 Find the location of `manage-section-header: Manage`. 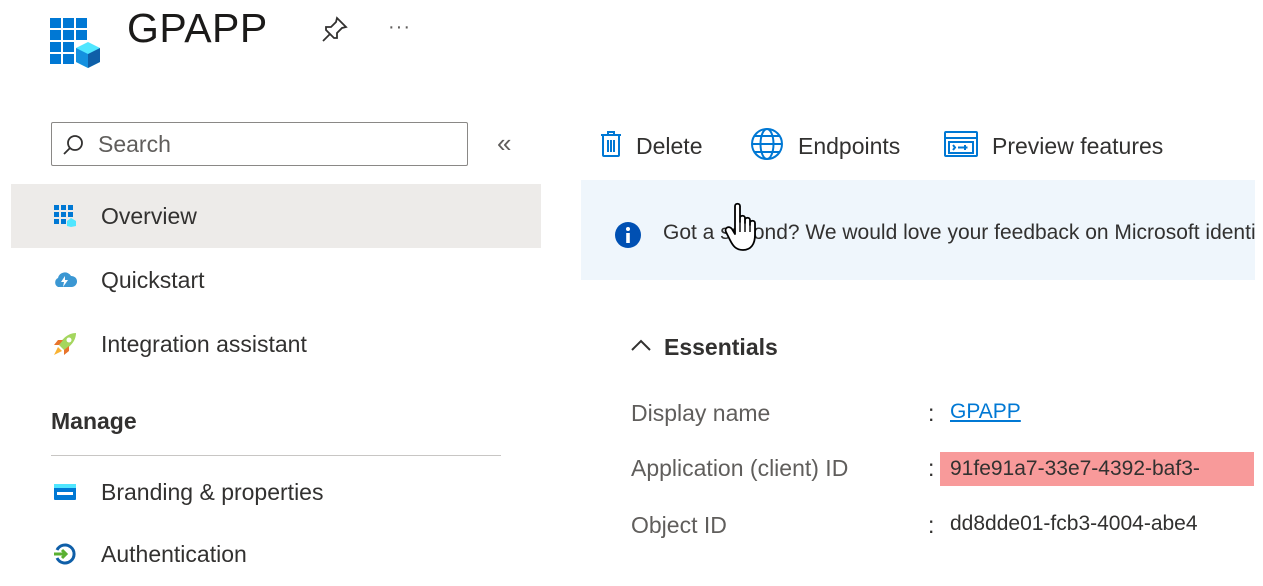

manage-section-header: Manage is located at coordinates (94, 421).